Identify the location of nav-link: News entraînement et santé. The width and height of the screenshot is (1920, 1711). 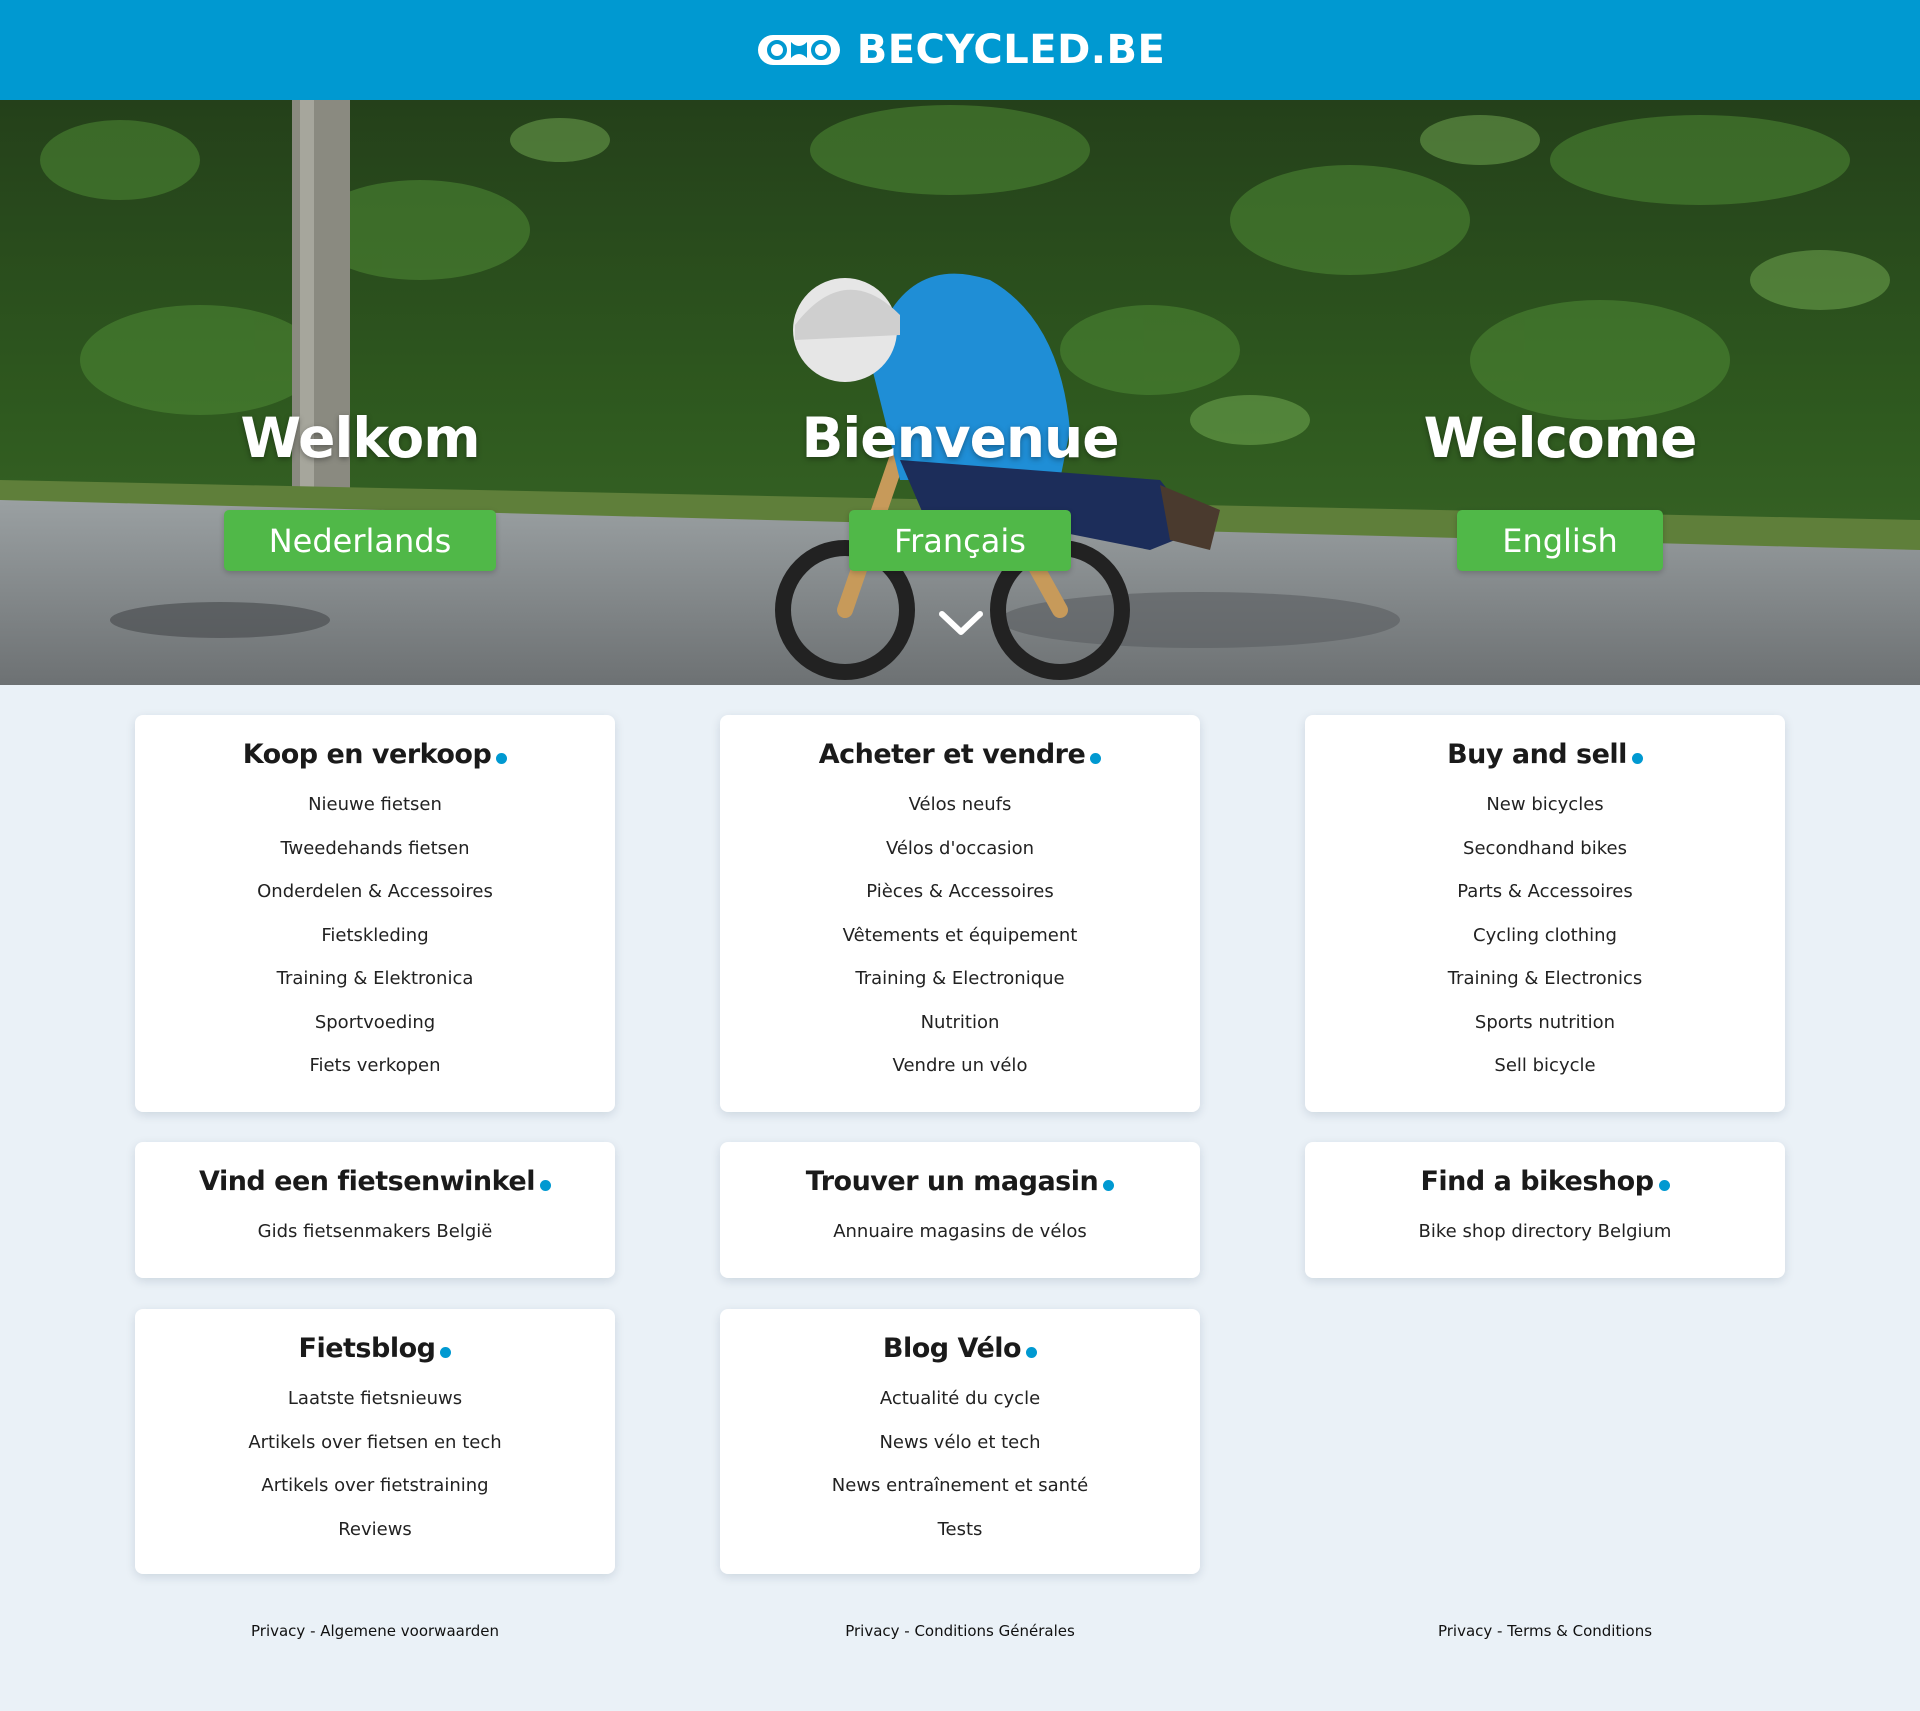
(960, 1485).